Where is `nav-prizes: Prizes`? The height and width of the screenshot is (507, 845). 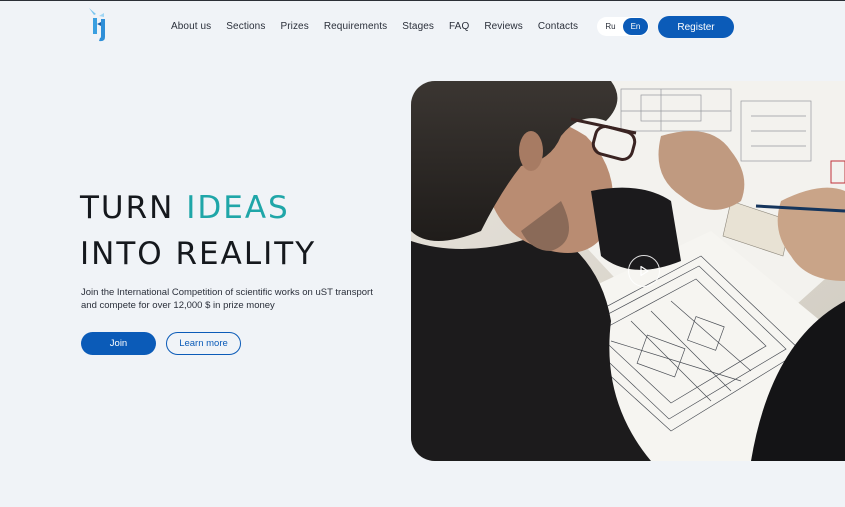
nav-prizes: Prizes is located at coordinates (294, 27).